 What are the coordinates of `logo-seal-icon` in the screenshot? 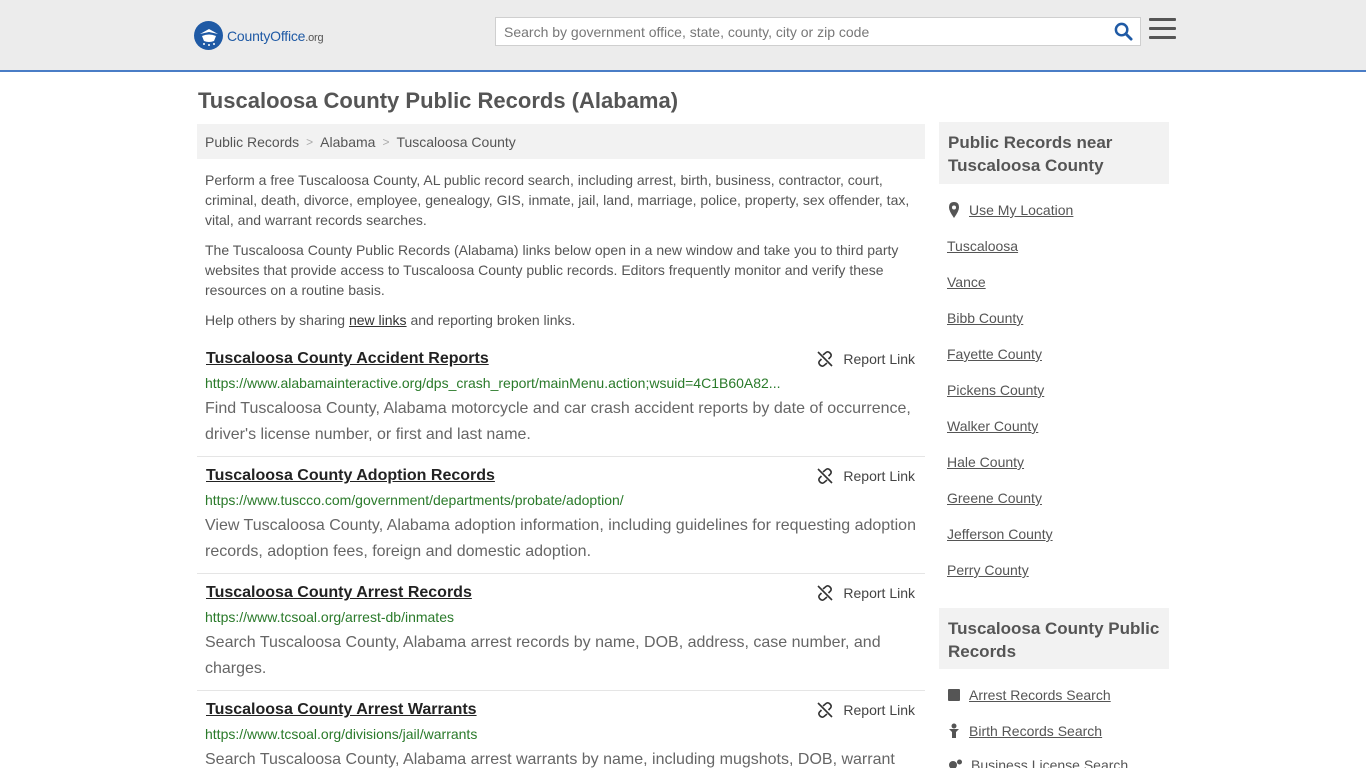 It's located at (208, 35).